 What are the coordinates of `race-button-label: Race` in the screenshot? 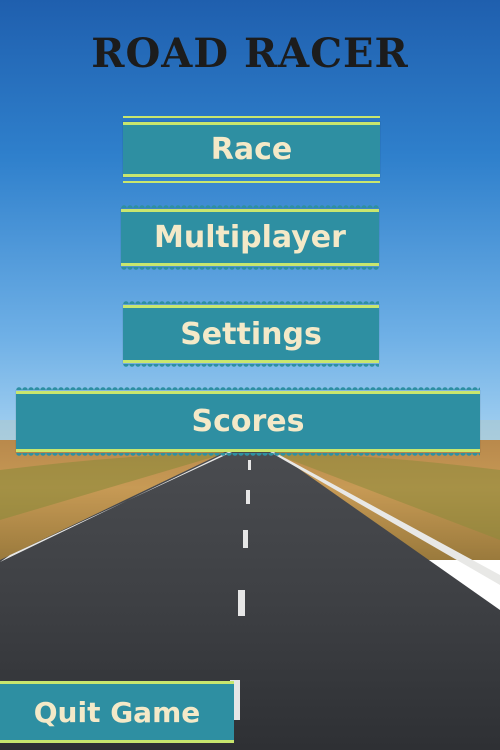 It's located at (251, 149).